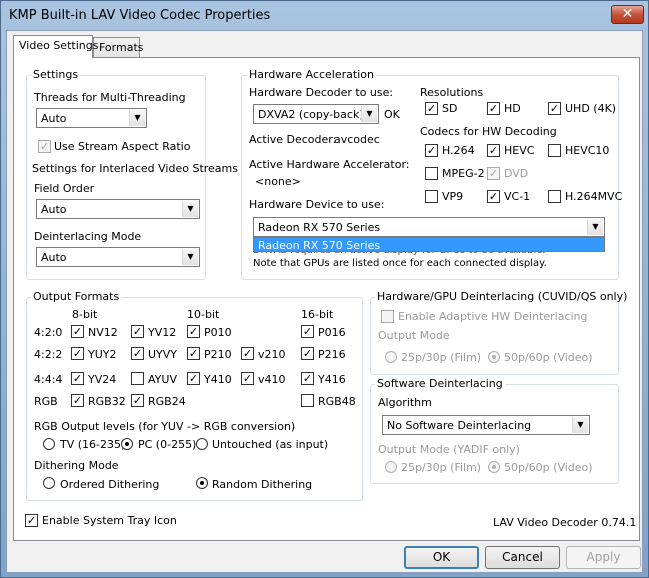 The width and height of the screenshot is (649, 578). What do you see at coordinates (453, 196) in the screenshot?
I see `codec-vp9-label: VP9` at bounding box center [453, 196].